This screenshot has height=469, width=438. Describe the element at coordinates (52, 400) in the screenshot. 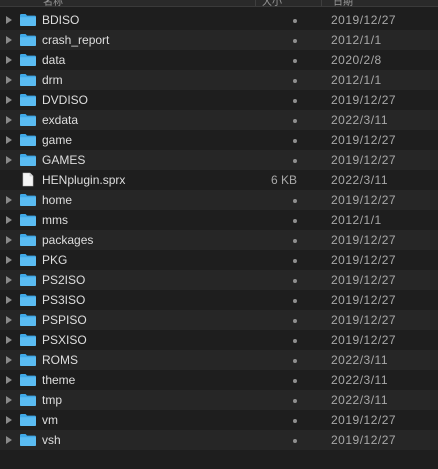

I see `item-name: tmp` at that location.